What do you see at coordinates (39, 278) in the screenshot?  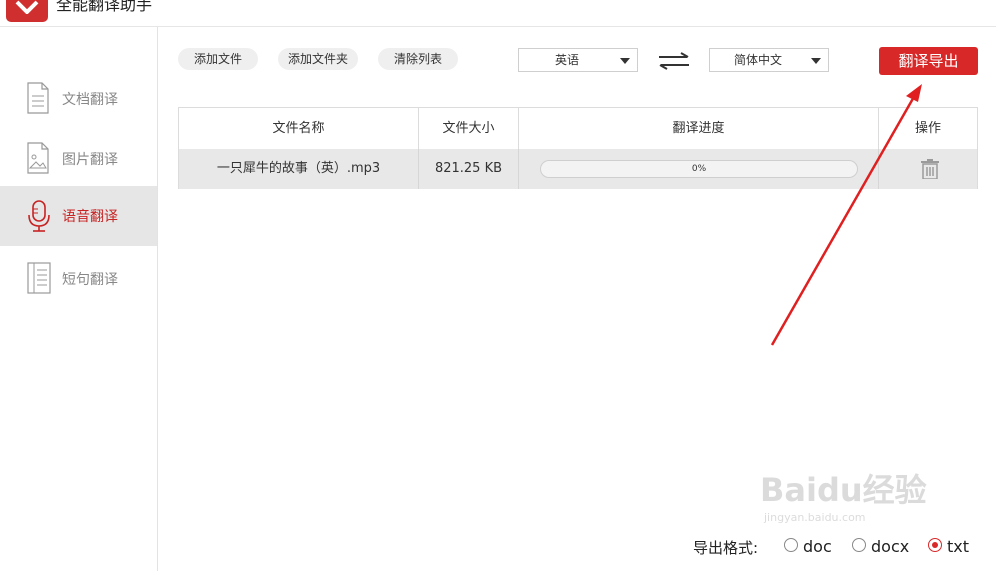 I see `text-lines-icon` at bounding box center [39, 278].